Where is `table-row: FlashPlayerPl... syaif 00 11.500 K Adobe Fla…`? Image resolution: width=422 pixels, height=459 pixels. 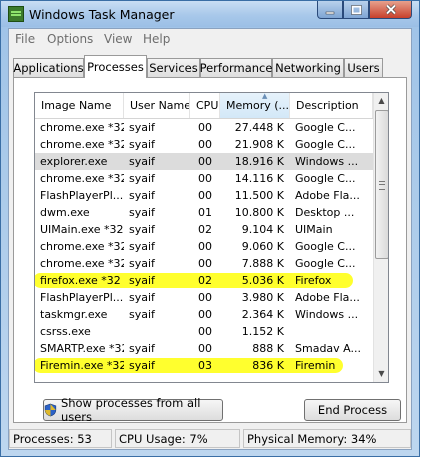 table-row: FlashPlayerPl... syaif 00 11.500 K Adobe Fla… is located at coordinates (204, 195).